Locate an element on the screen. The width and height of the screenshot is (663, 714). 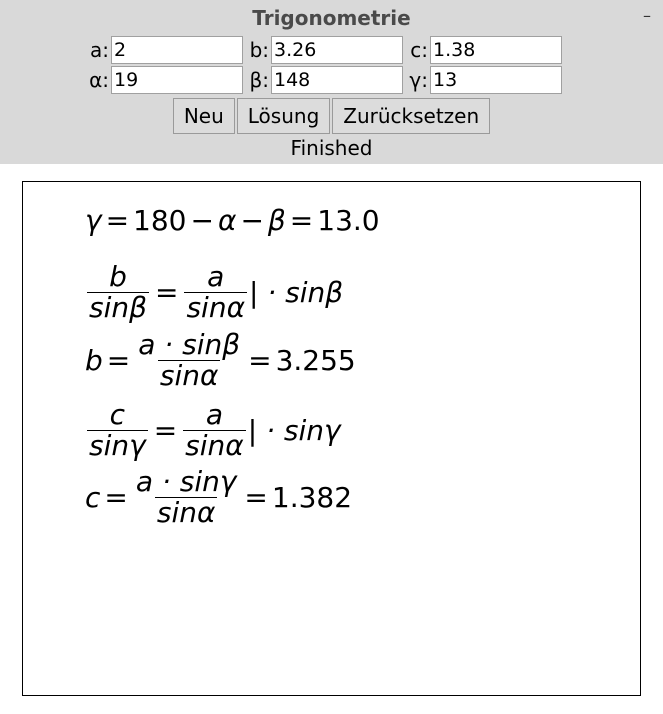
symbol-b: b is located at coordinates (94, 360).